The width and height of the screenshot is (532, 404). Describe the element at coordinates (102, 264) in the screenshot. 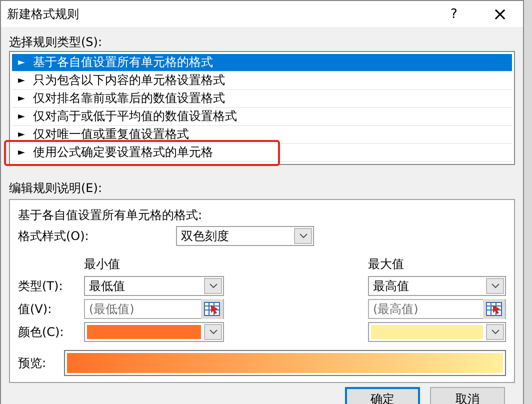

I see `column-heading: 最小值` at that location.